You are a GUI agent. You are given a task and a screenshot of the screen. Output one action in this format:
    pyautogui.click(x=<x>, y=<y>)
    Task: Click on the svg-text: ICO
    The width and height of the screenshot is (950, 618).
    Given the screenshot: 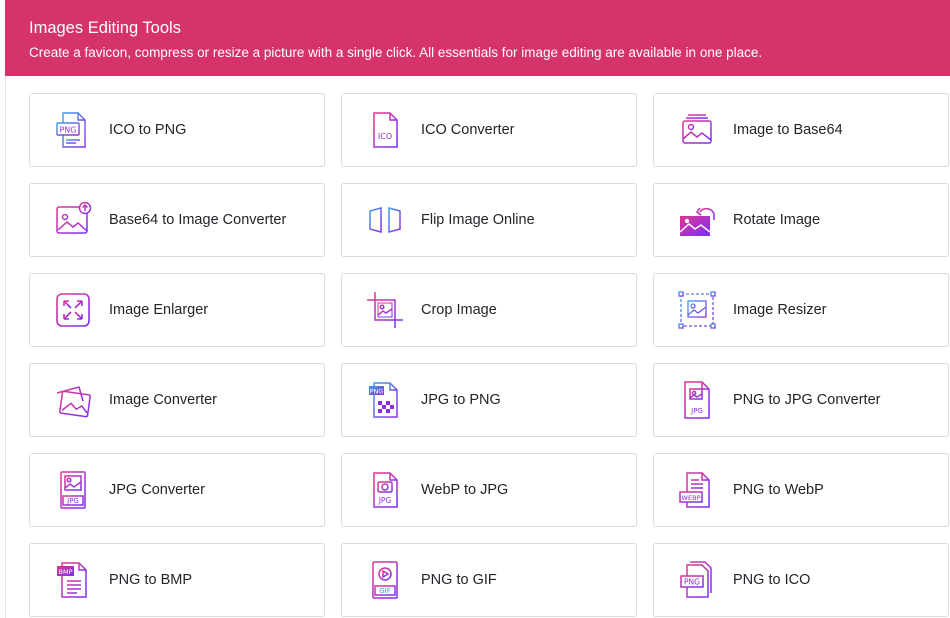 What is the action you would take?
    pyautogui.click(x=385, y=136)
    